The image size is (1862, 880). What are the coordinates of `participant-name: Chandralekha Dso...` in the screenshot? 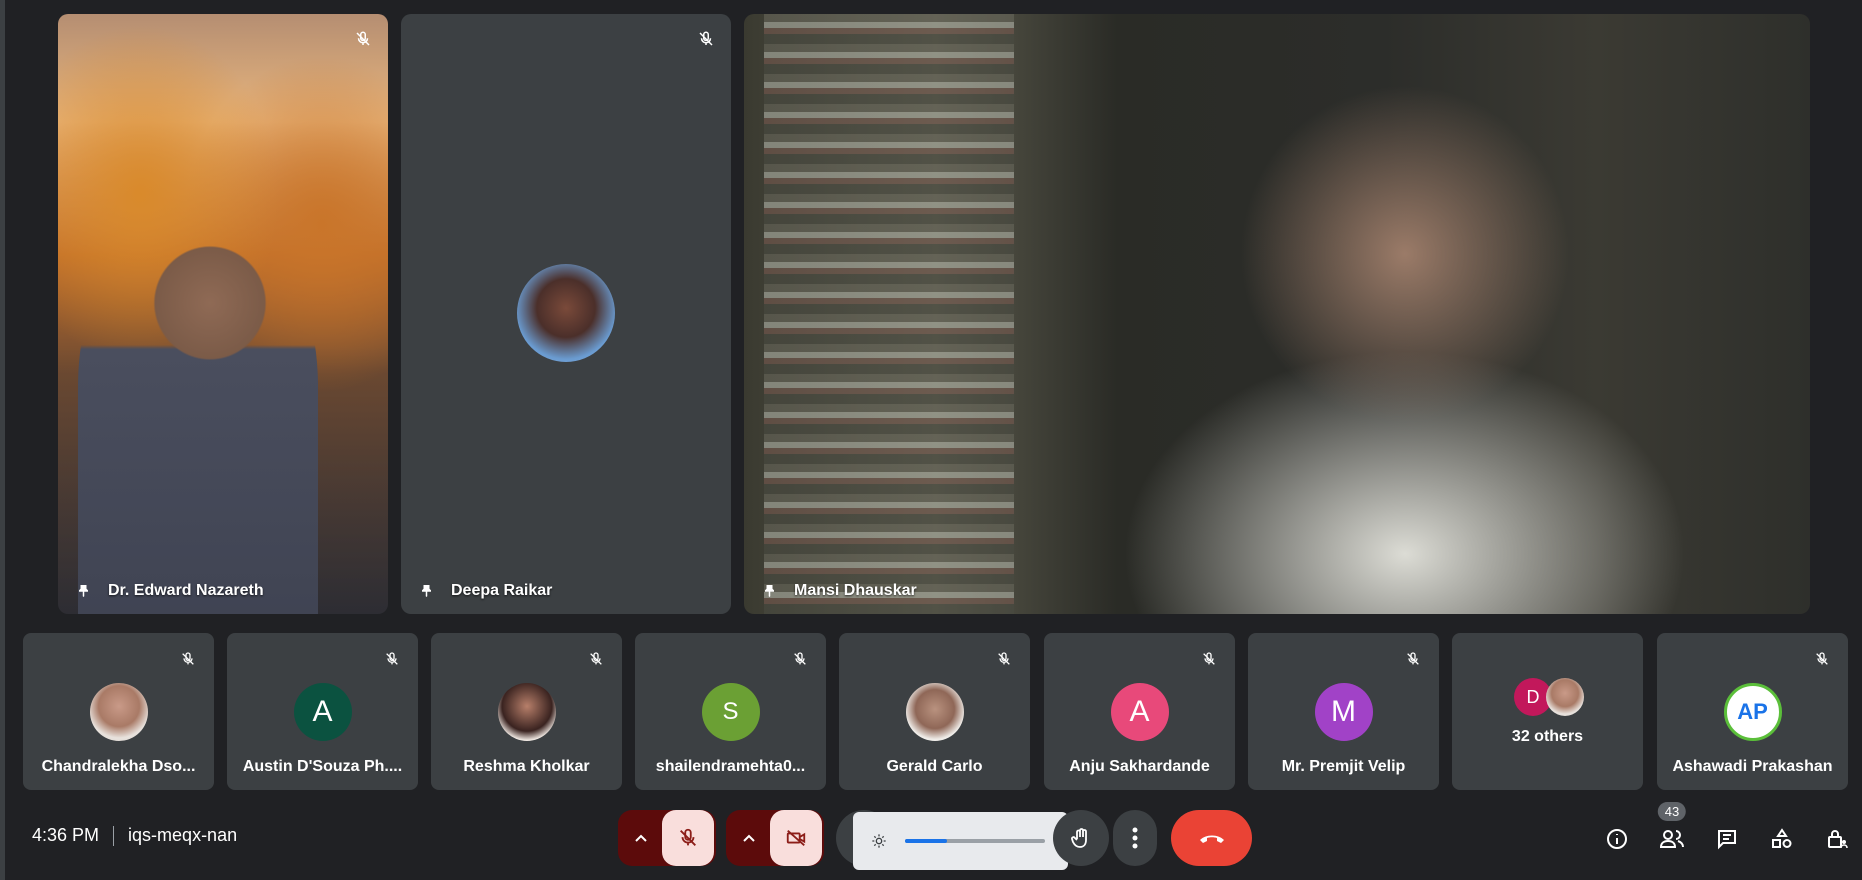 It's located at (118, 766).